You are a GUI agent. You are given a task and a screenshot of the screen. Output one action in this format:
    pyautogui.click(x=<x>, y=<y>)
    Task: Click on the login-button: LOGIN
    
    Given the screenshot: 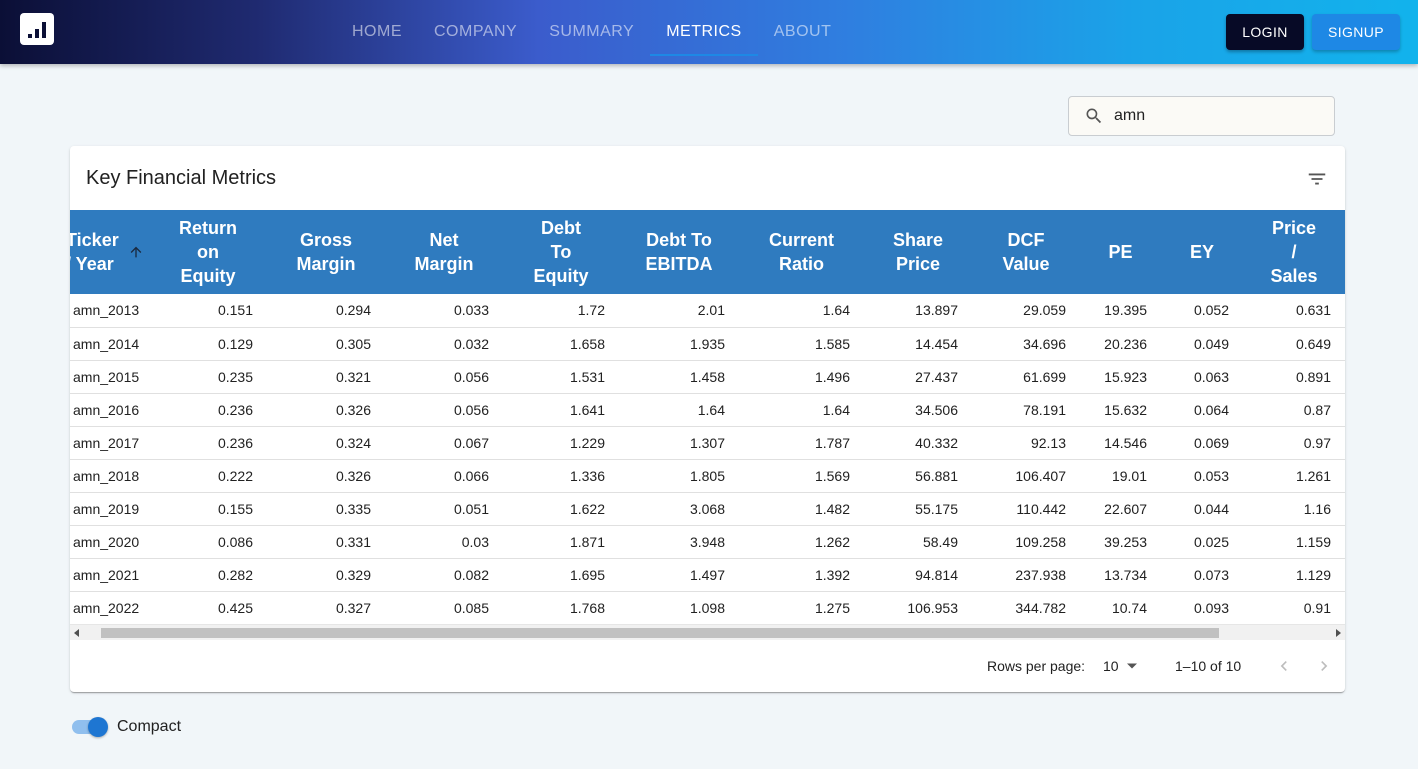 What is the action you would take?
    pyautogui.click(x=1265, y=32)
    